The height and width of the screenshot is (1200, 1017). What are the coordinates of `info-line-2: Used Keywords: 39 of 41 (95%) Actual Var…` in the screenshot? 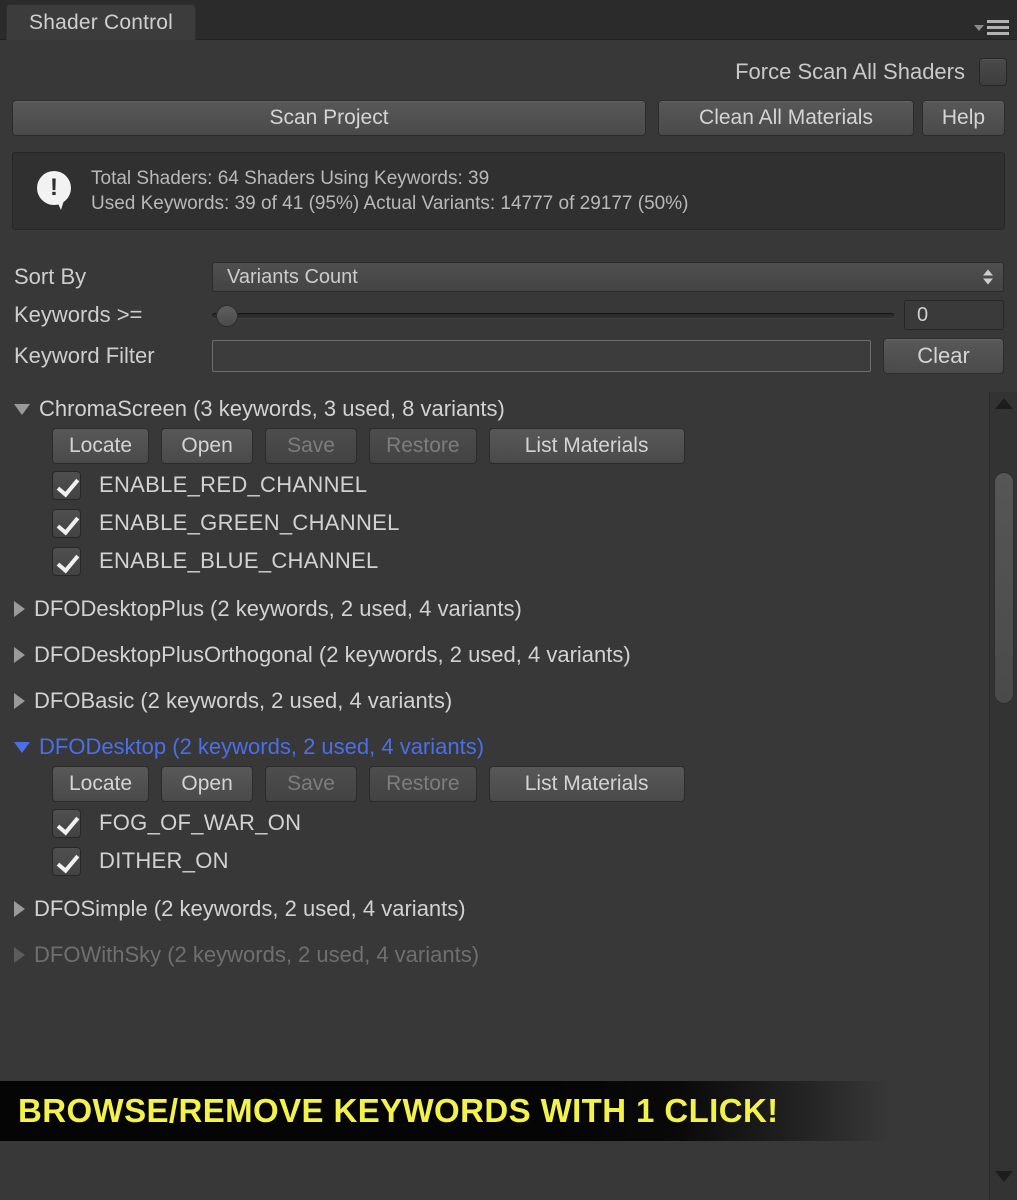 It's located at (390, 203).